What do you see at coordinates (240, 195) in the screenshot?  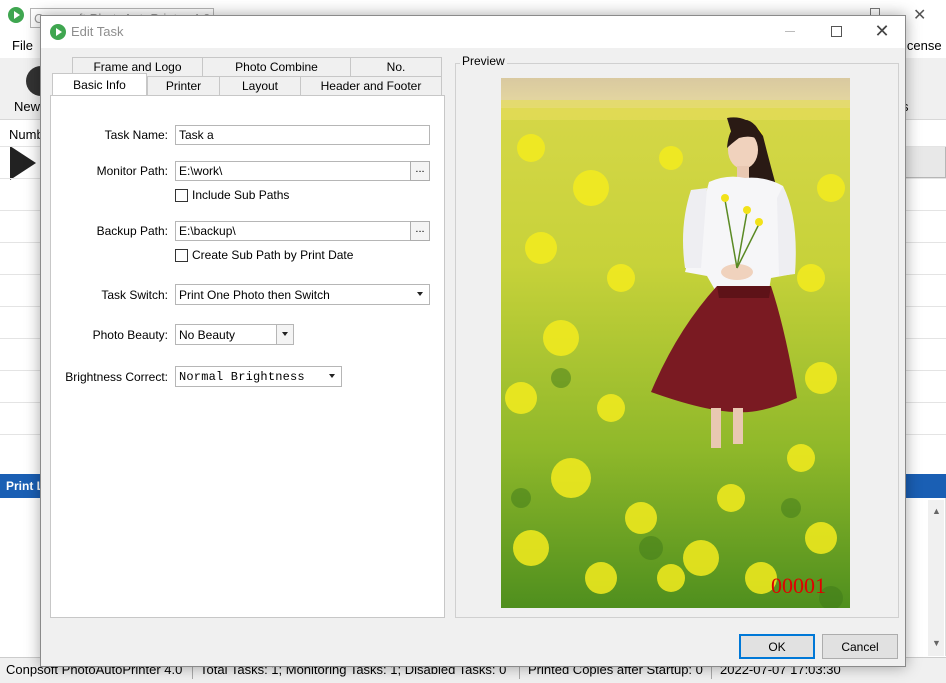 I see `include-sub-paths-label: Include Sub Paths` at bounding box center [240, 195].